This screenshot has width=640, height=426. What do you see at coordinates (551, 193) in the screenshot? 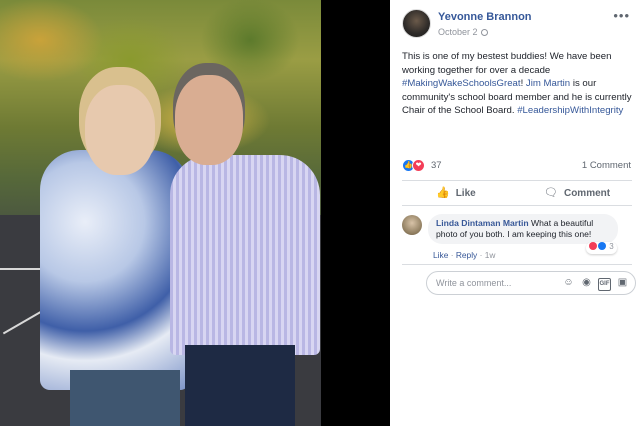
I see `speech-bubble-icon: 🗨` at bounding box center [551, 193].